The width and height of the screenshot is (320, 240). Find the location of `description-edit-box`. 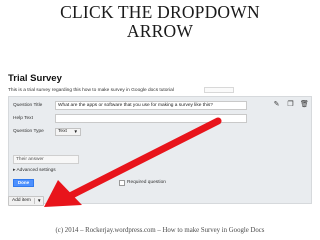

description-edit-box is located at coordinates (219, 90).